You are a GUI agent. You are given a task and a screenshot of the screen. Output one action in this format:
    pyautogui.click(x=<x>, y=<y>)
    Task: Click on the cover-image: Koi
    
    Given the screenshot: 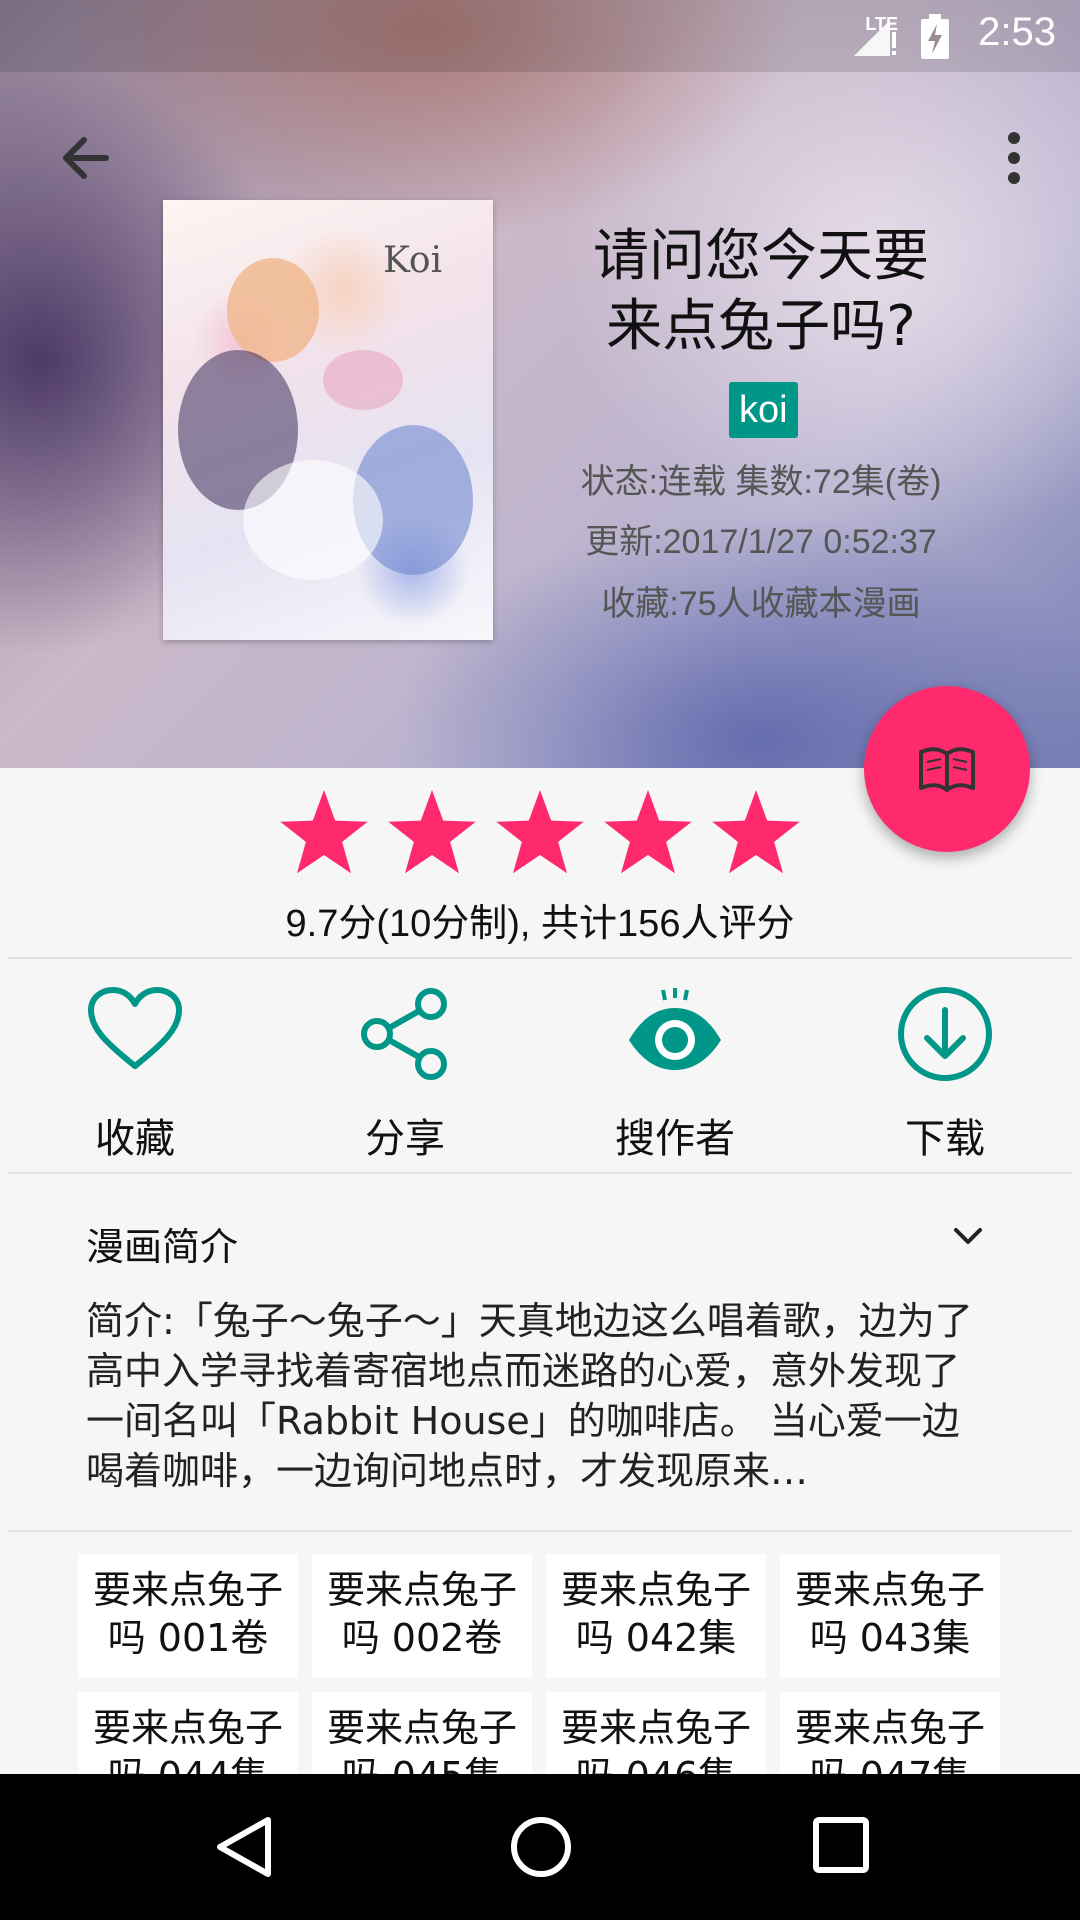 What is the action you would take?
    pyautogui.click(x=328, y=420)
    